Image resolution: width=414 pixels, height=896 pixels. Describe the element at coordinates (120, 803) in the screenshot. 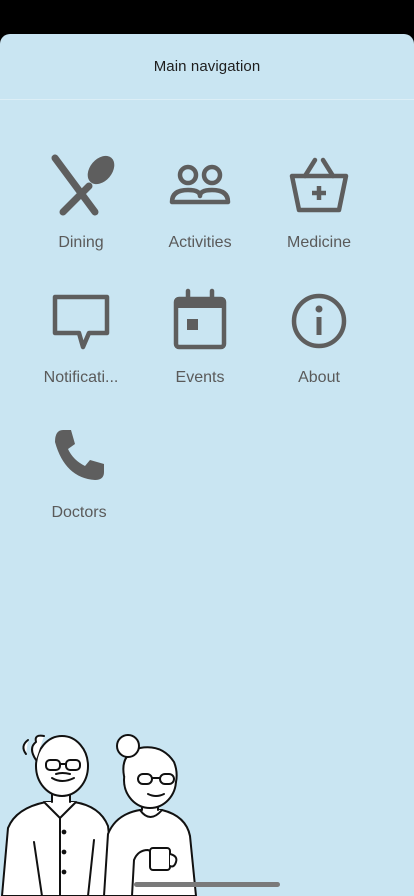

I see `elderly-couple-illustration` at that location.